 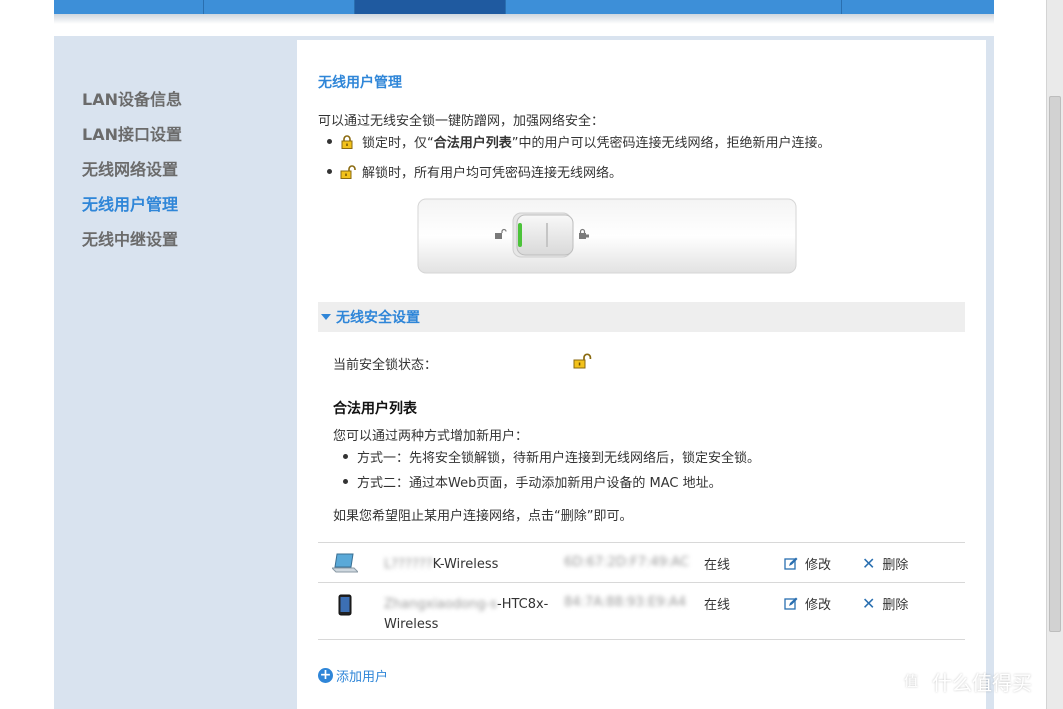 I want to click on sidebar-item-wireless-user-mgmt: 无线用户管理, so click(x=130, y=203).